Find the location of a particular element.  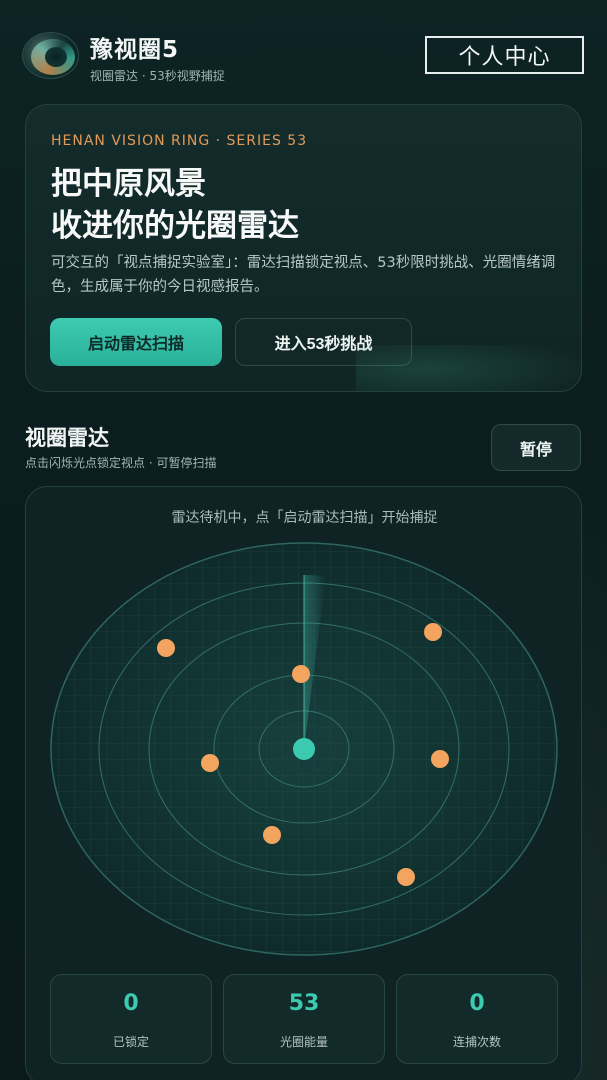

hero-kicker: HENAN VISION RING · SERIES 53 is located at coordinates (179, 141).